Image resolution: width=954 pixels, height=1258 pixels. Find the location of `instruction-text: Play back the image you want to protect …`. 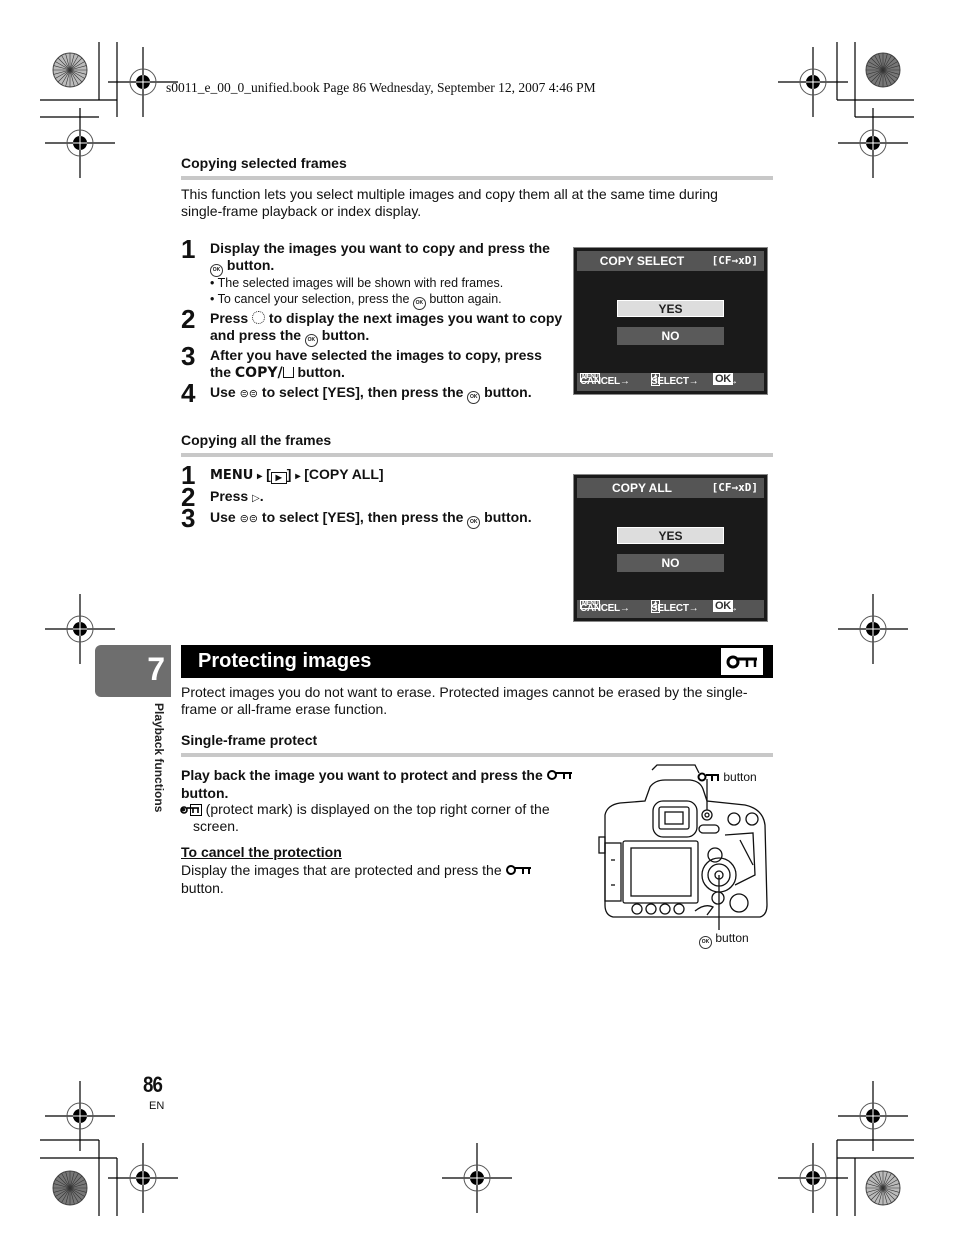

instruction-text: Play back the image you want to protect … is located at coordinates (364, 775).